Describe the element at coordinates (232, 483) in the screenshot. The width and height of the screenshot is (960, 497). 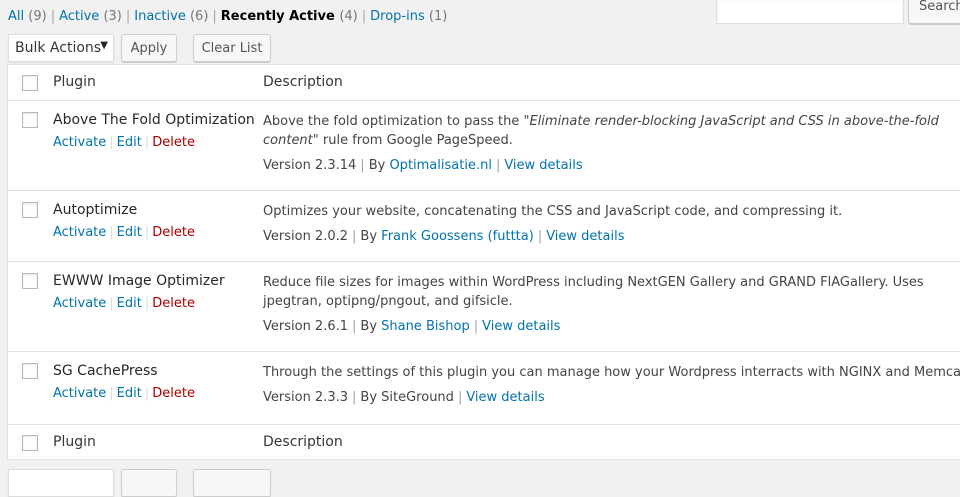
I see `clear-list-button-bottom` at that location.